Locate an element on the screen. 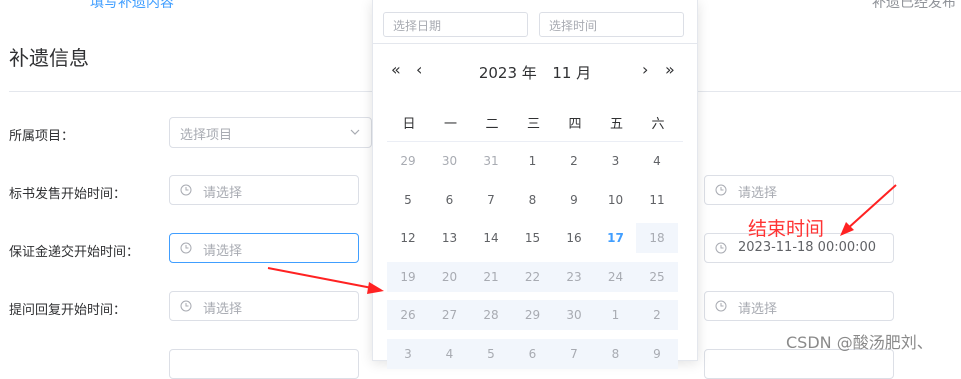 The width and height of the screenshot is (961, 379). arrow-to-disabled-dates is located at coordinates (320, 278).